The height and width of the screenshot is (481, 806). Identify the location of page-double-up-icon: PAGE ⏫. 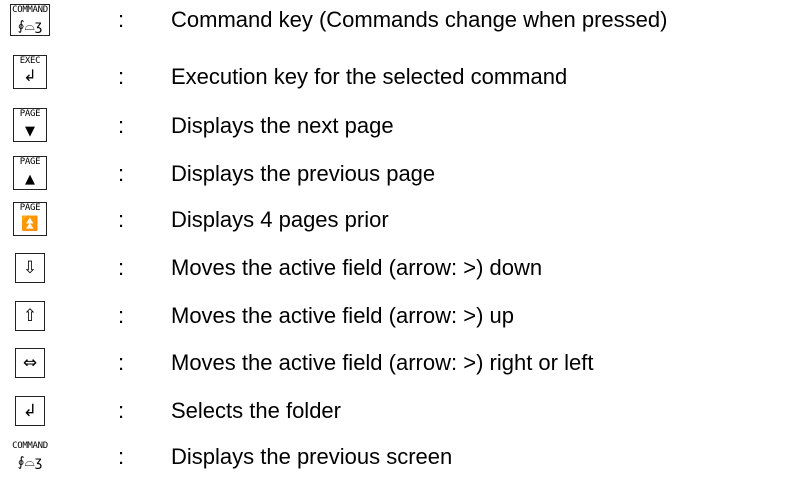
(30, 219).